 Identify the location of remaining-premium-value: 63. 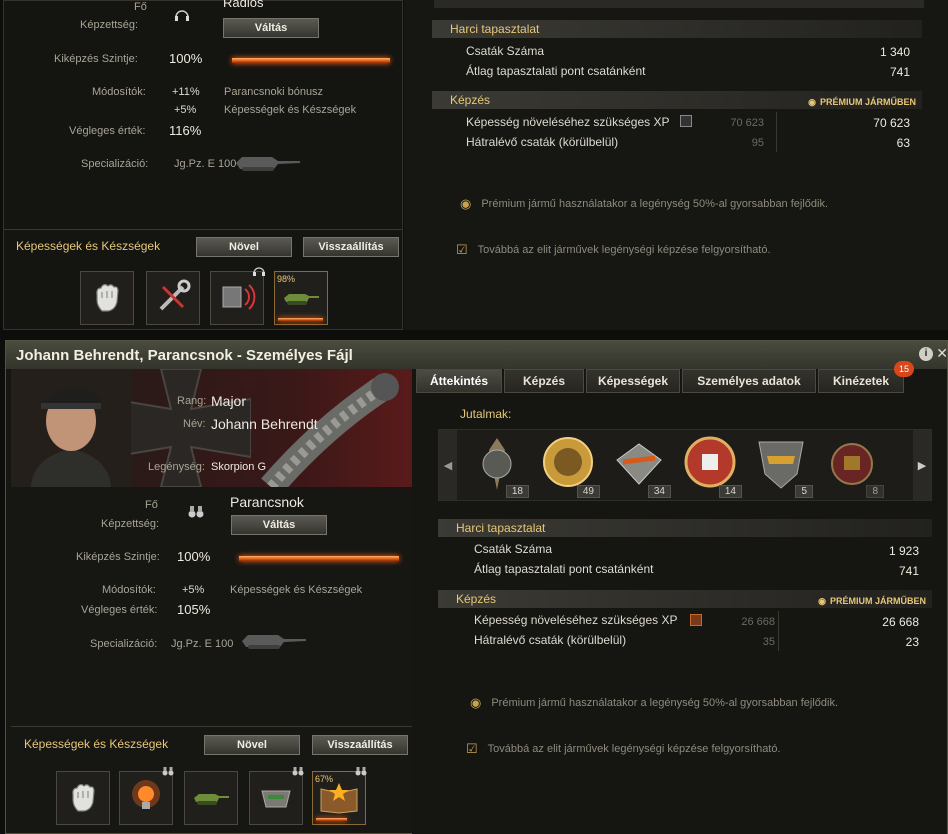
(903, 143).